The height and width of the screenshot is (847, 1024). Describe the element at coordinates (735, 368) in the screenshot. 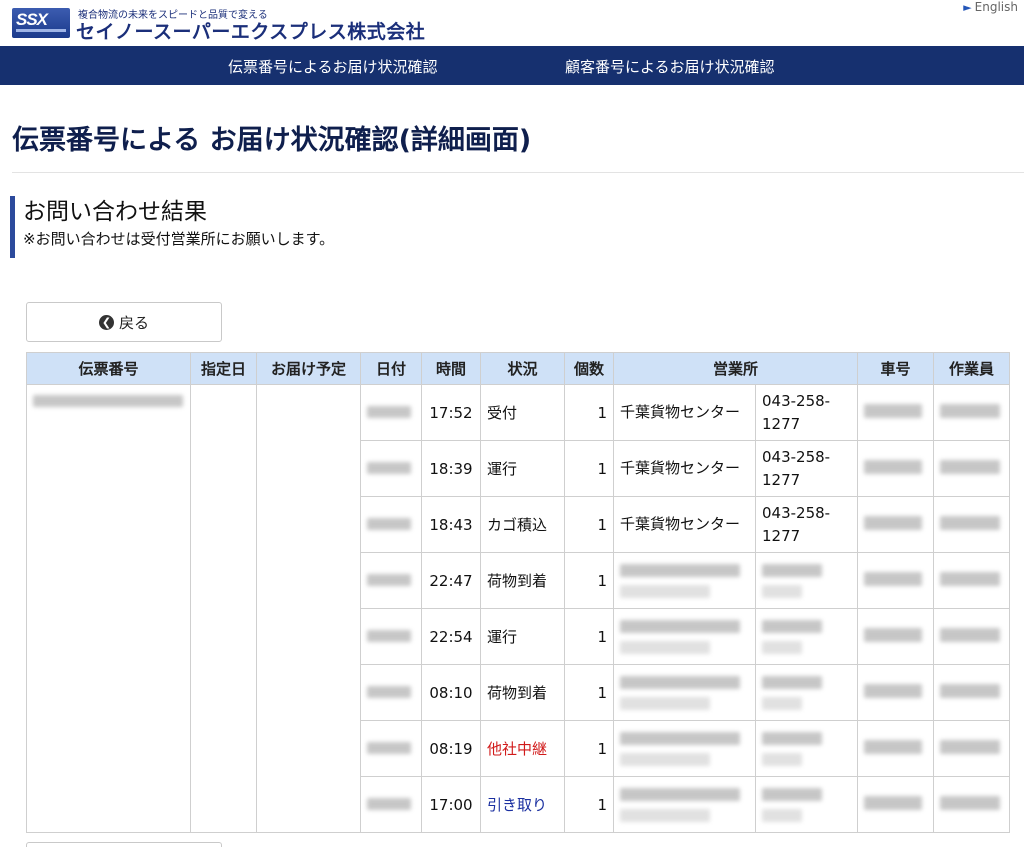

I see `header-office: 営業所` at that location.